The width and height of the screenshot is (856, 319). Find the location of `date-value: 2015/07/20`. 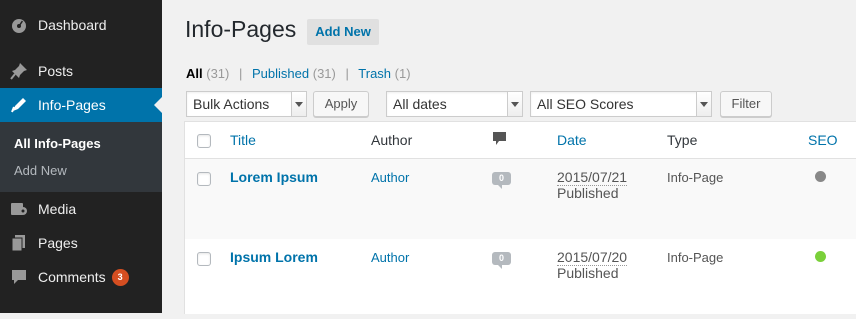

date-value: 2015/07/20 is located at coordinates (592, 257).